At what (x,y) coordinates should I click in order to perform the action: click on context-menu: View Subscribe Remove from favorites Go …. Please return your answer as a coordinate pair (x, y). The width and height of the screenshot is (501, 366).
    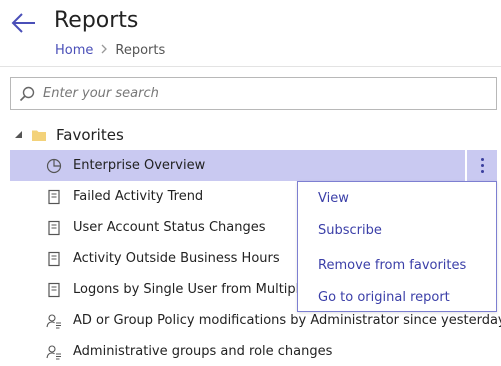
    Looking at the image, I should click on (397, 246).